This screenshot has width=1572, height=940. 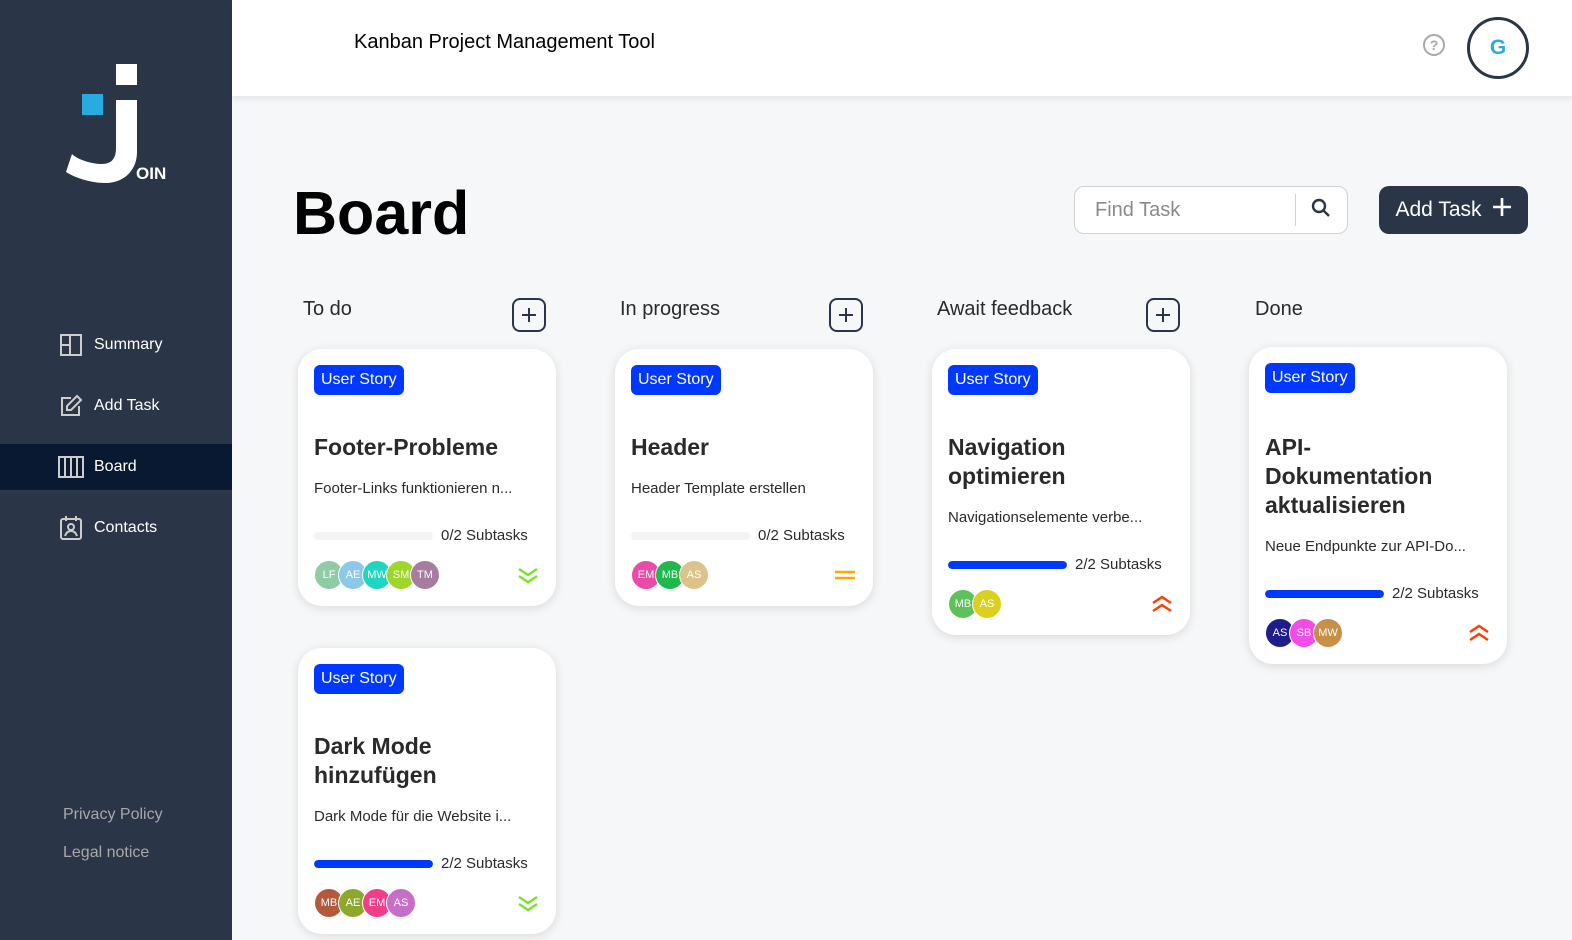 I want to click on sidebar-item-contacts: Contacts, so click(x=116, y=528).